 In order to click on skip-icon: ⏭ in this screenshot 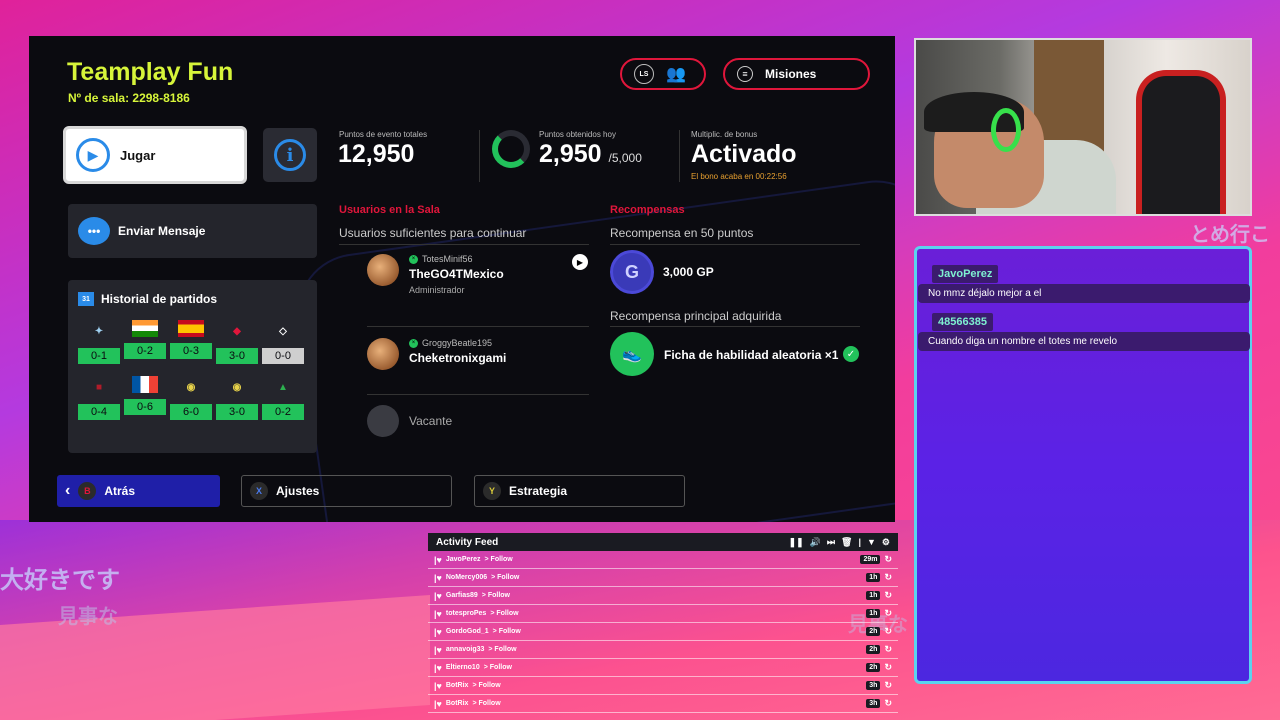, I will do `click(831, 542)`.